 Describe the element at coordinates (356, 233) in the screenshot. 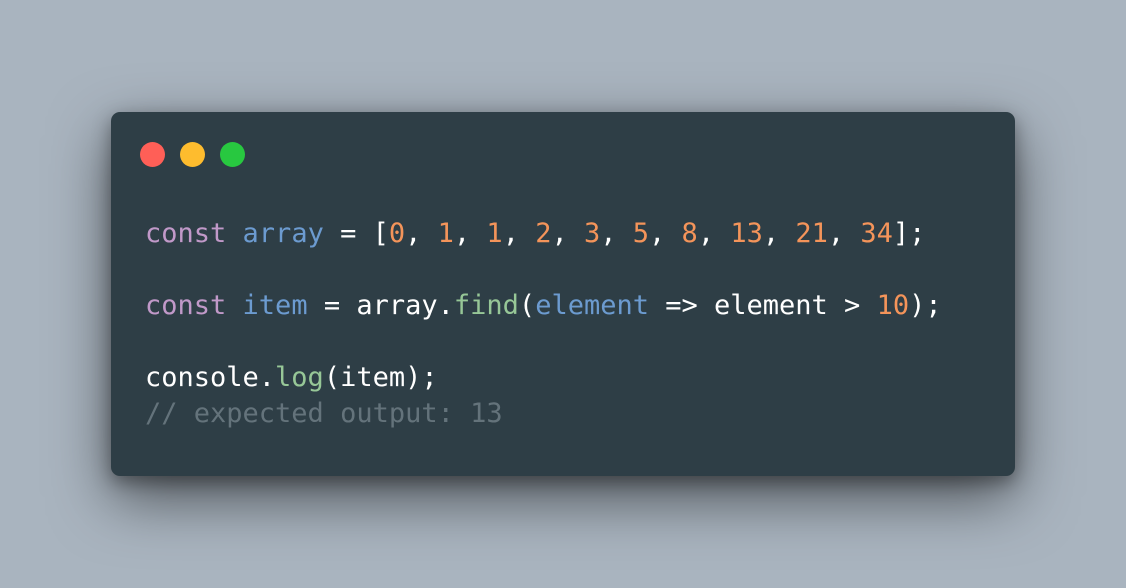

I see `assign-open-bracket: = [` at that location.